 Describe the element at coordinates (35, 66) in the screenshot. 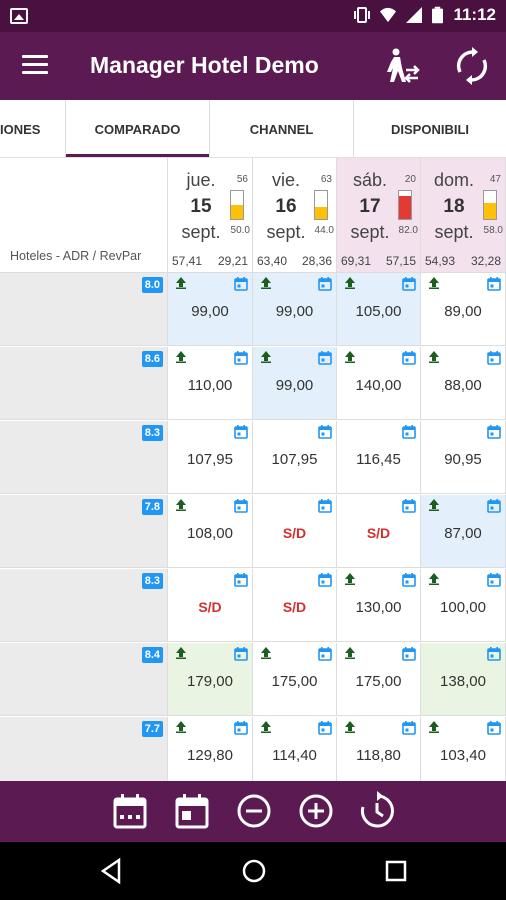

I see `menu-icon` at that location.